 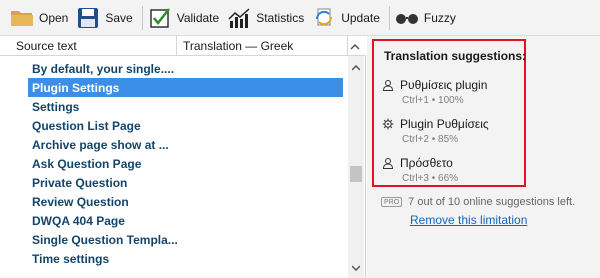 What do you see at coordinates (185, 258) in the screenshot?
I see `list-item: Time settings` at bounding box center [185, 258].